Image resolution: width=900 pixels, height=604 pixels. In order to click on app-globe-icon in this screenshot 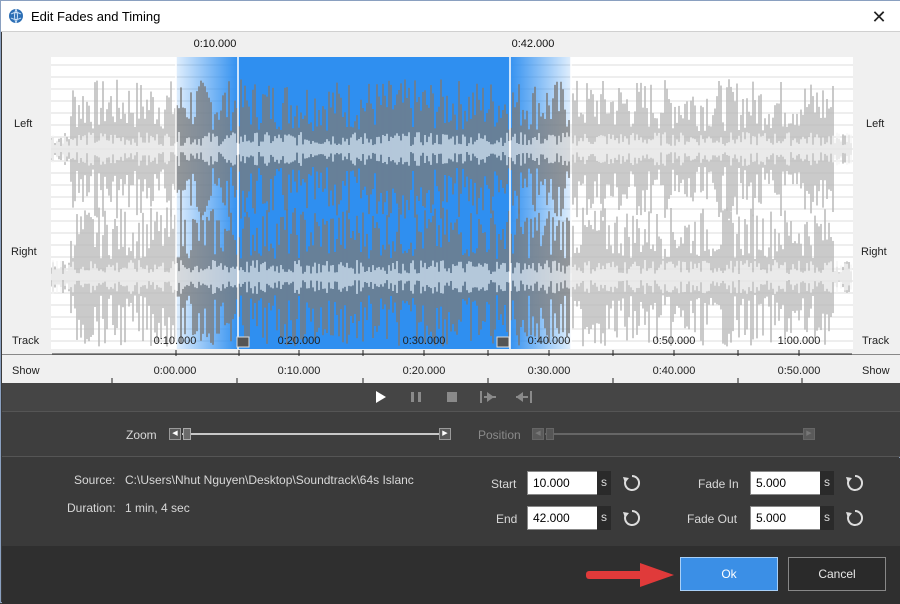, I will do `click(16, 16)`.